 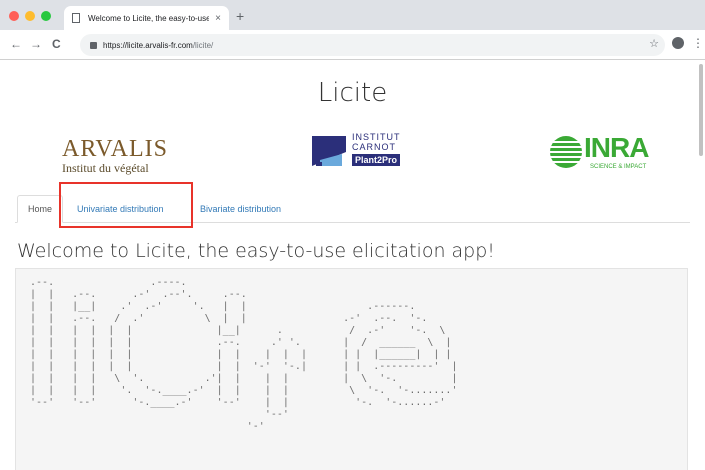 I want to click on tab-bivariate-distribution: Bivariate distribution, so click(x=240, y=209).